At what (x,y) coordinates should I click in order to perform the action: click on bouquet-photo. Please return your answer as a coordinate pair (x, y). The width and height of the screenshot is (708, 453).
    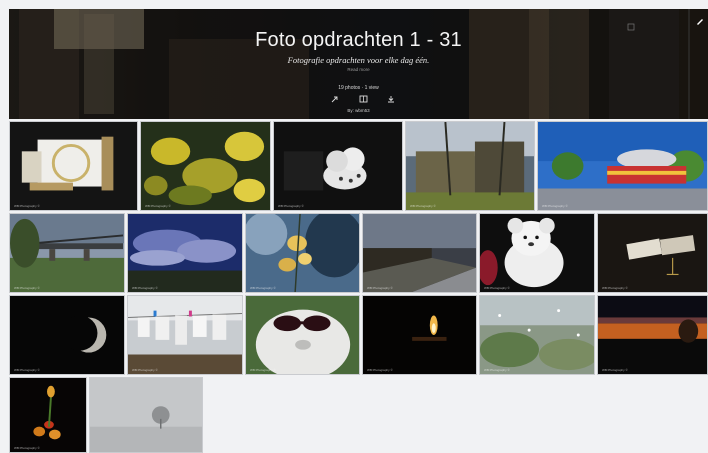
    Looking at the image, I should click on (48, 415).